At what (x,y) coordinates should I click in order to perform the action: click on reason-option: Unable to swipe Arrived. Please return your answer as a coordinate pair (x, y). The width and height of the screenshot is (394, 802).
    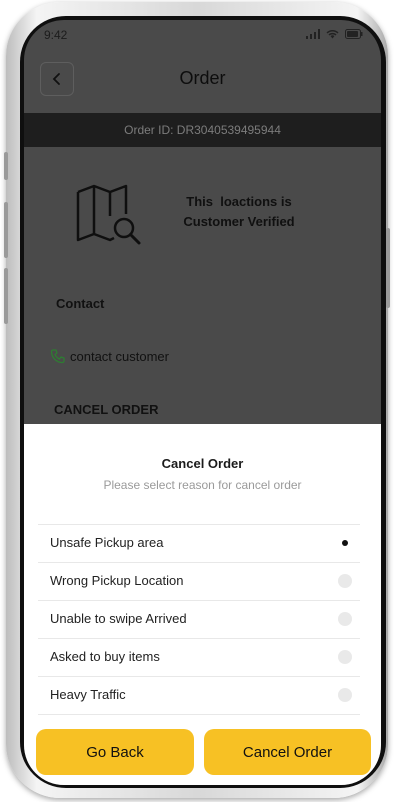
    Looking at the image, I should click on (199, 620).